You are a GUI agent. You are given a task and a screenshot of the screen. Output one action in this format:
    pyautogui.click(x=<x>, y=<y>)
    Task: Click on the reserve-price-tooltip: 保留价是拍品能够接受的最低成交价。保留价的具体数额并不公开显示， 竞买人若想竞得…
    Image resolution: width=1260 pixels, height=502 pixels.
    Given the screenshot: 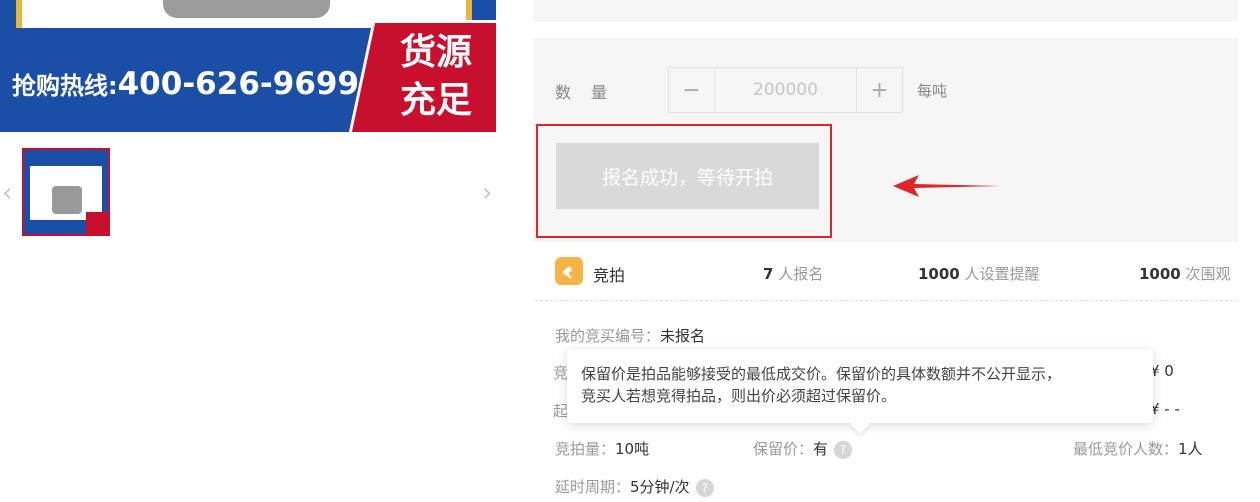 What is the action you would take?
    pyautogui.click(x=860, y=386)
    